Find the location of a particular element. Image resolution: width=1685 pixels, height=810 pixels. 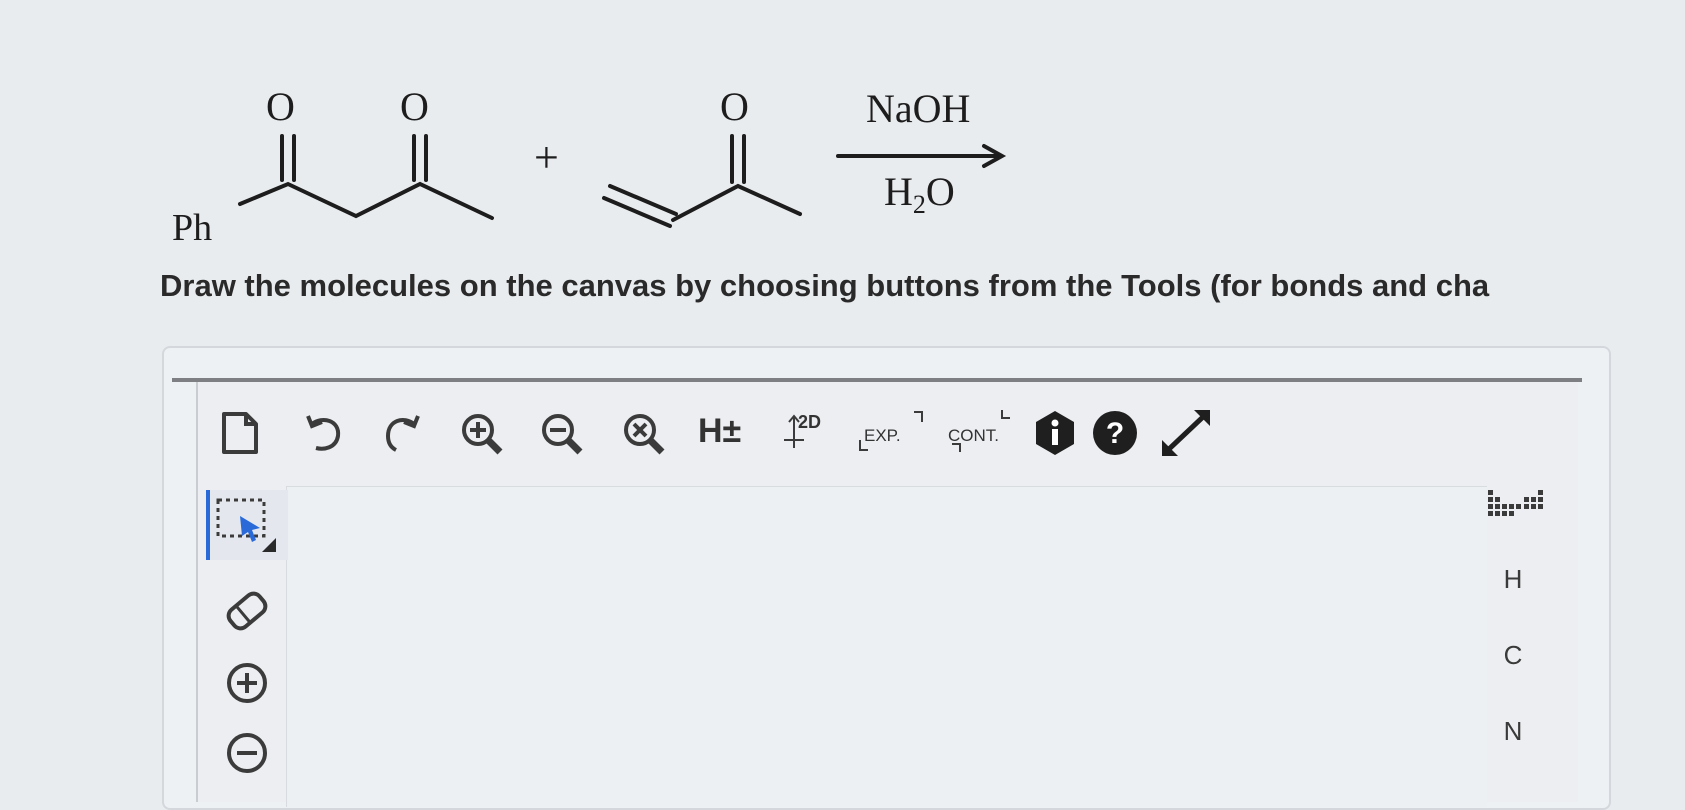

element-c-button: C is located at coordinates (1513, 655).